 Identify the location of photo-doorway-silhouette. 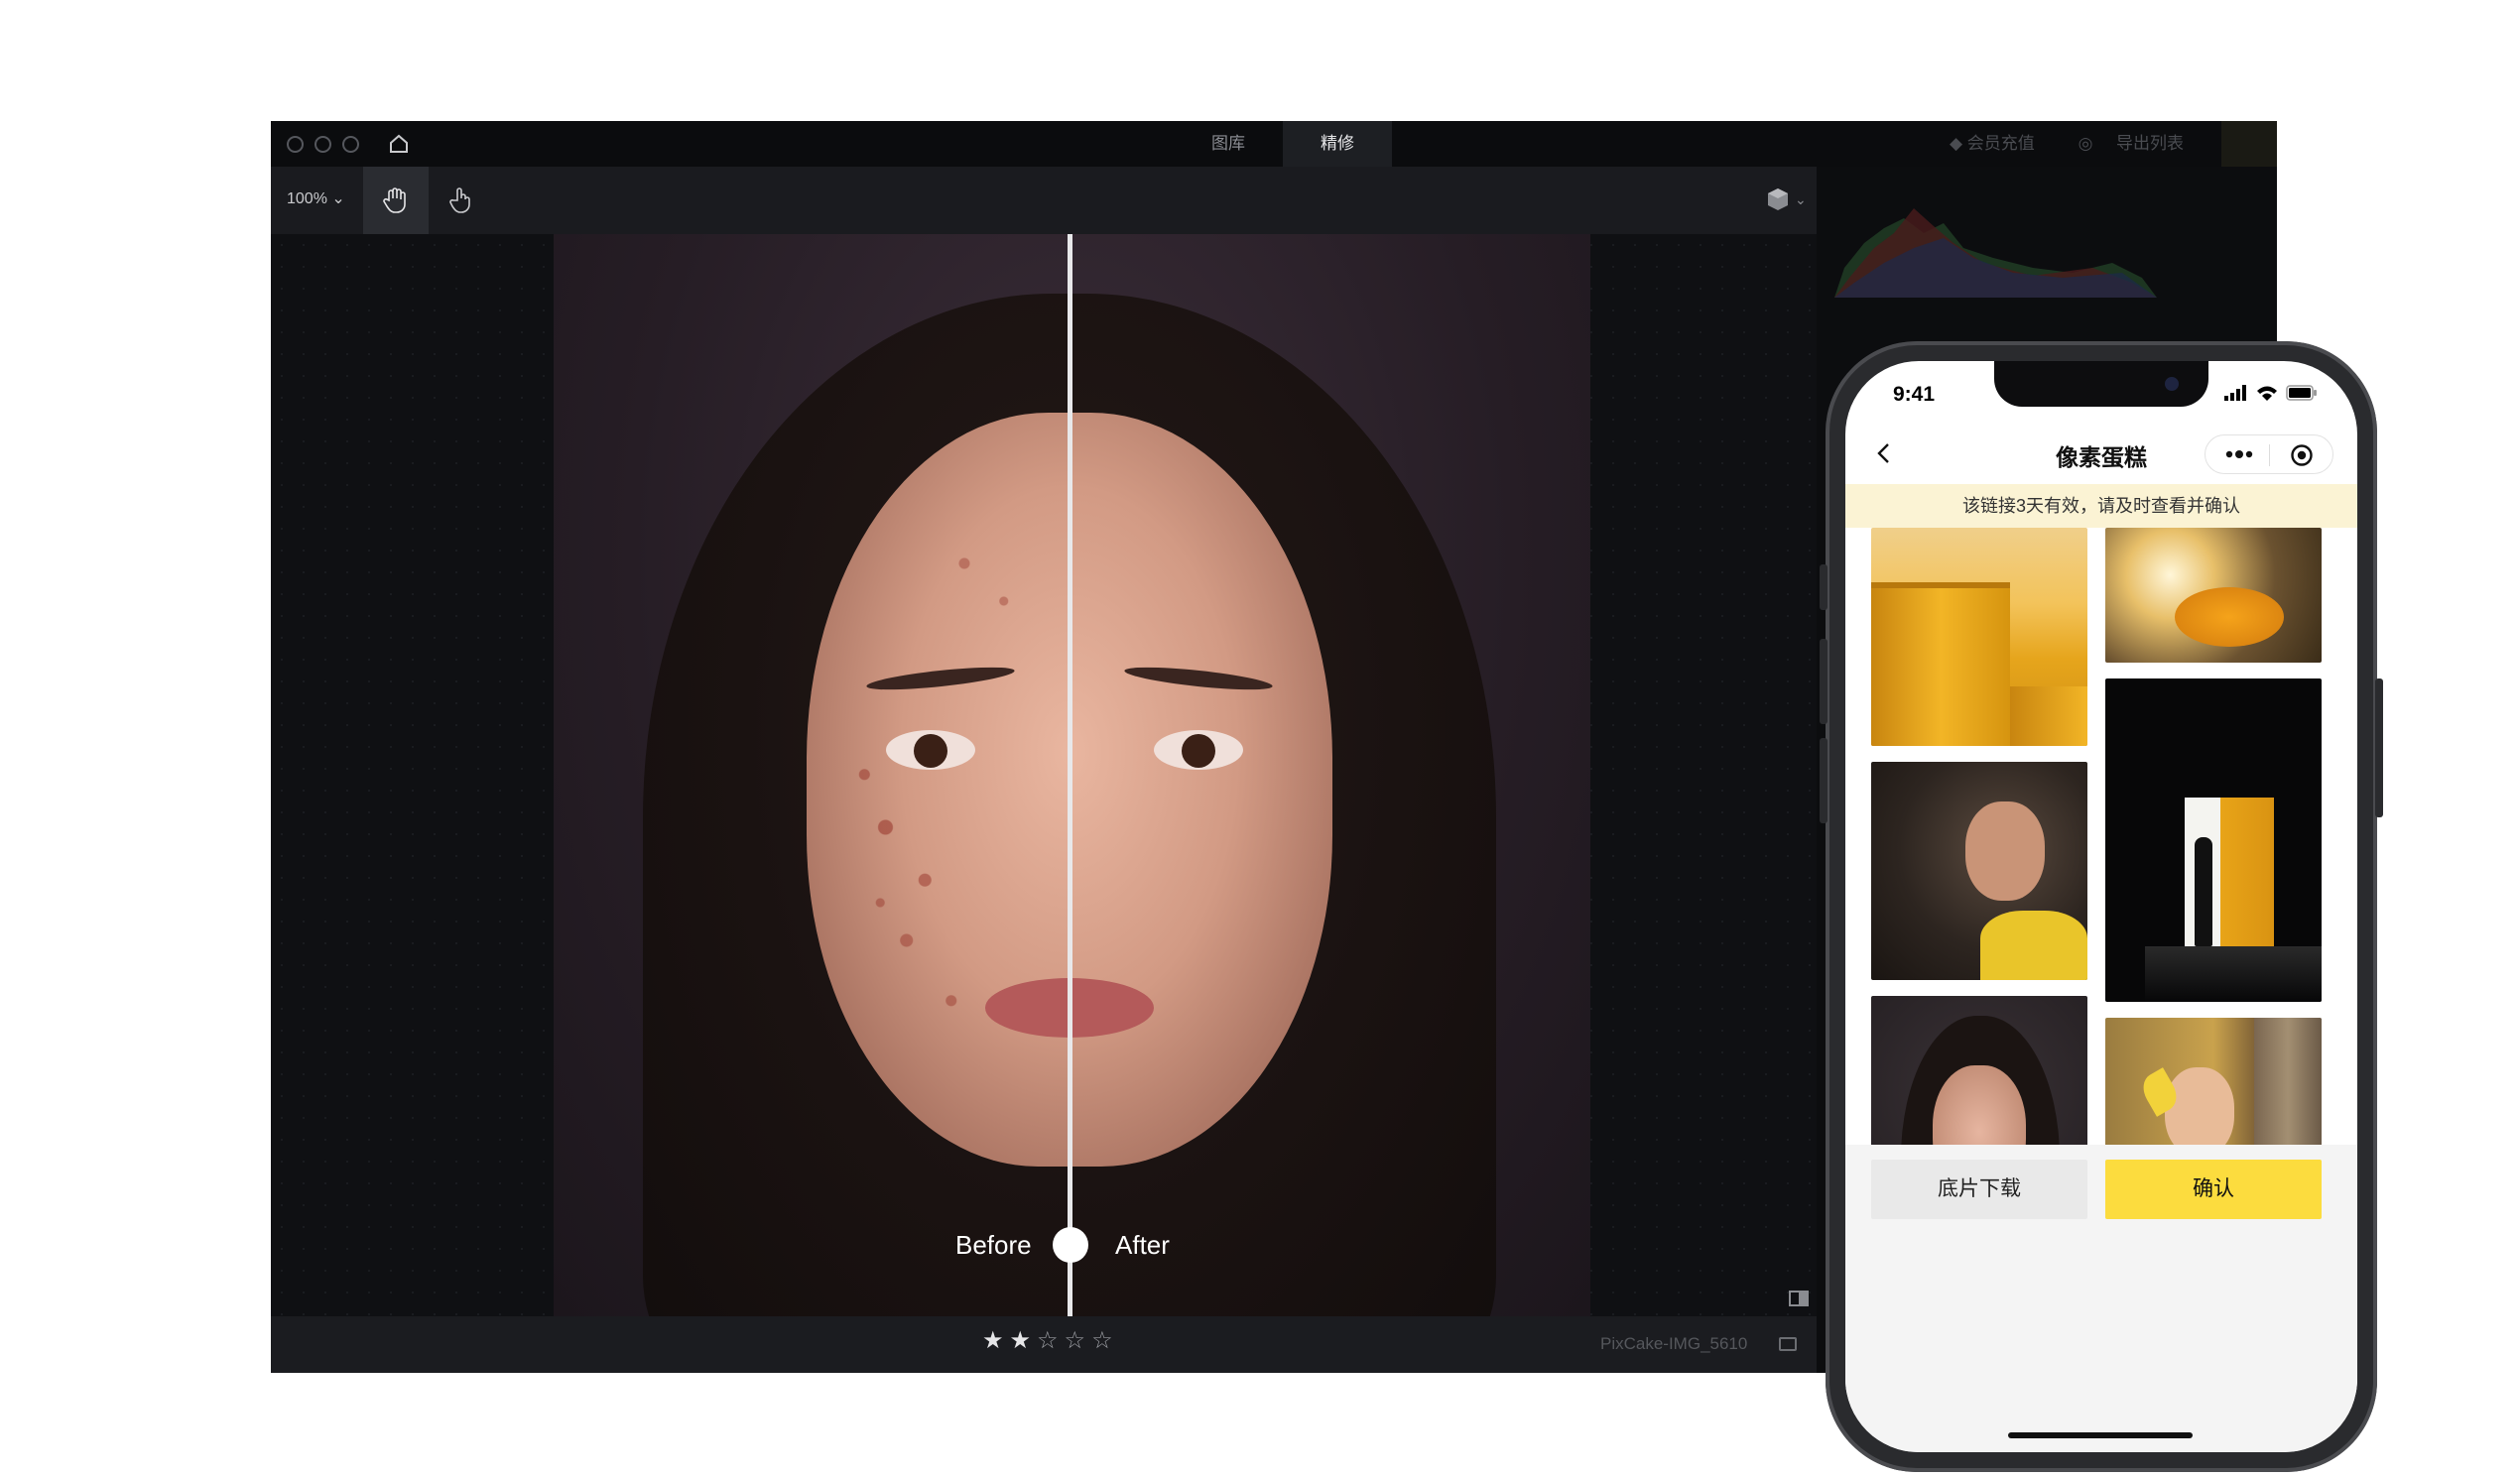
(2213, 840).